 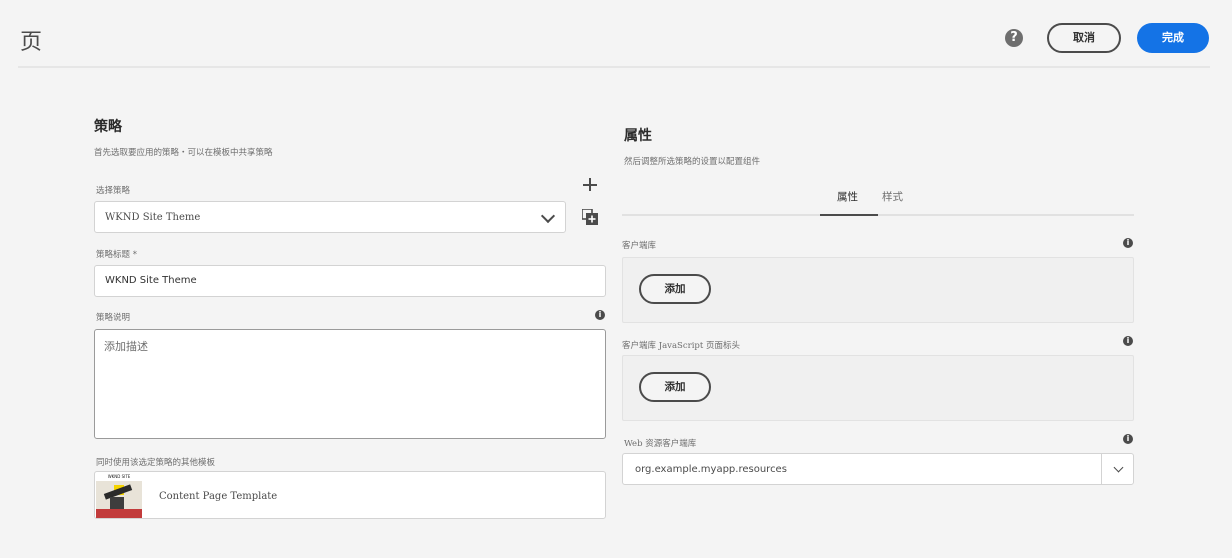 I want to click on policy-select-value: WKND Site Theme, so click(x=153, y=217).